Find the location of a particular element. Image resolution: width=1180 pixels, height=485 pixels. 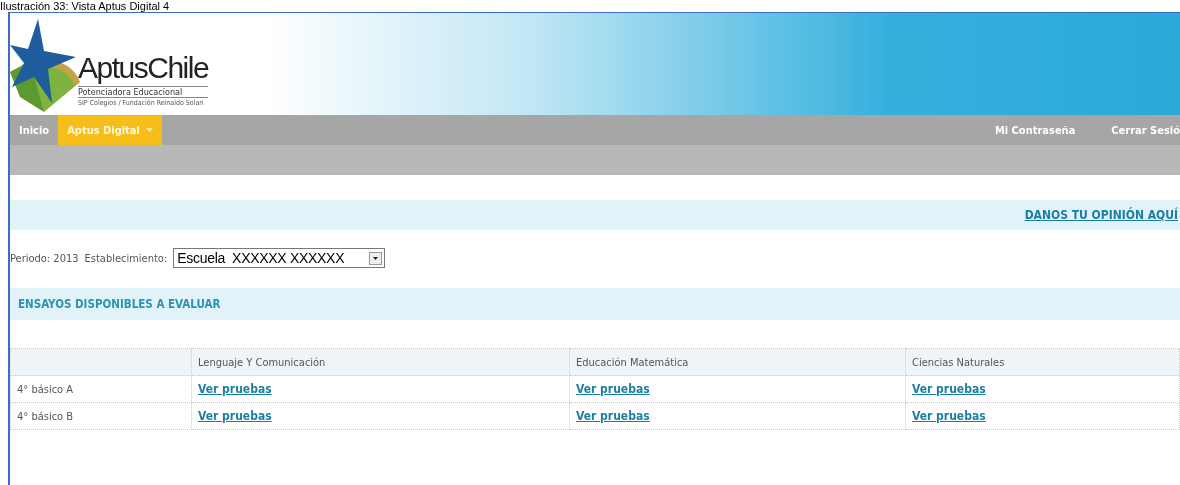

period-label: Periodo: 2013 is located at coordinates (44, 258).